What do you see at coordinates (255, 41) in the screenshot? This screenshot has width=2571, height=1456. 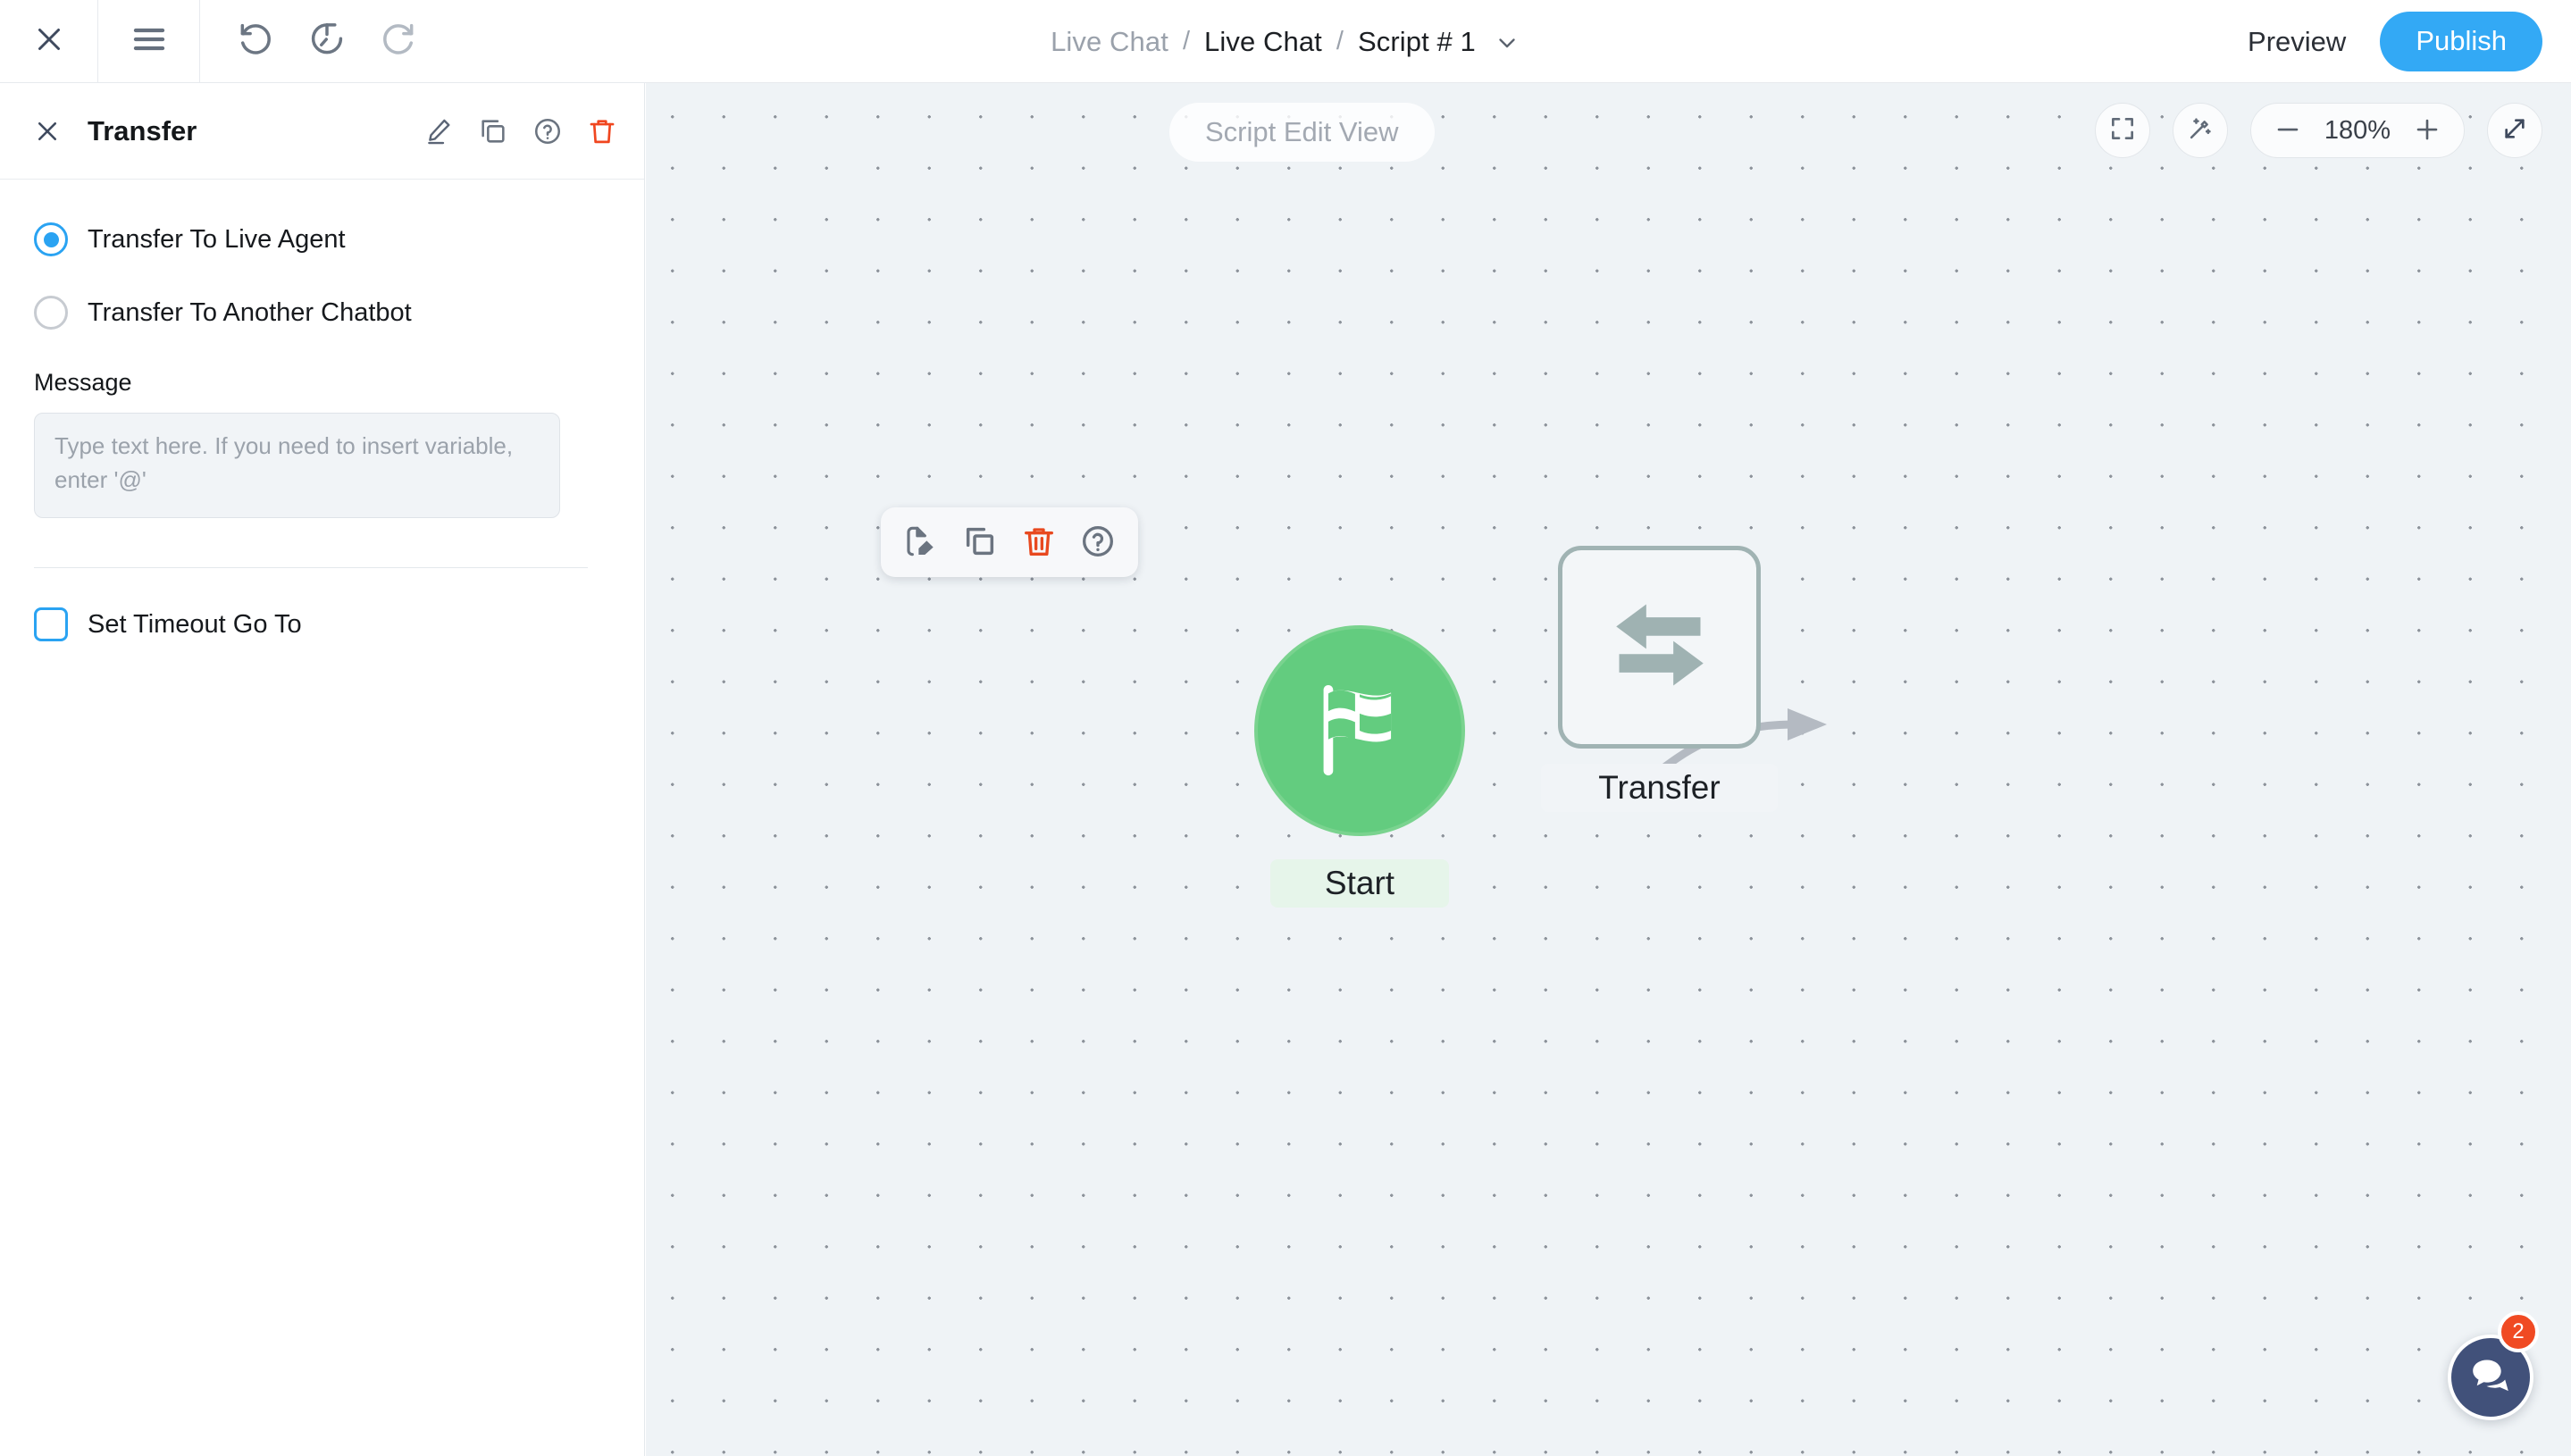 I see `undo-icon` at bounding box center [255, 41].